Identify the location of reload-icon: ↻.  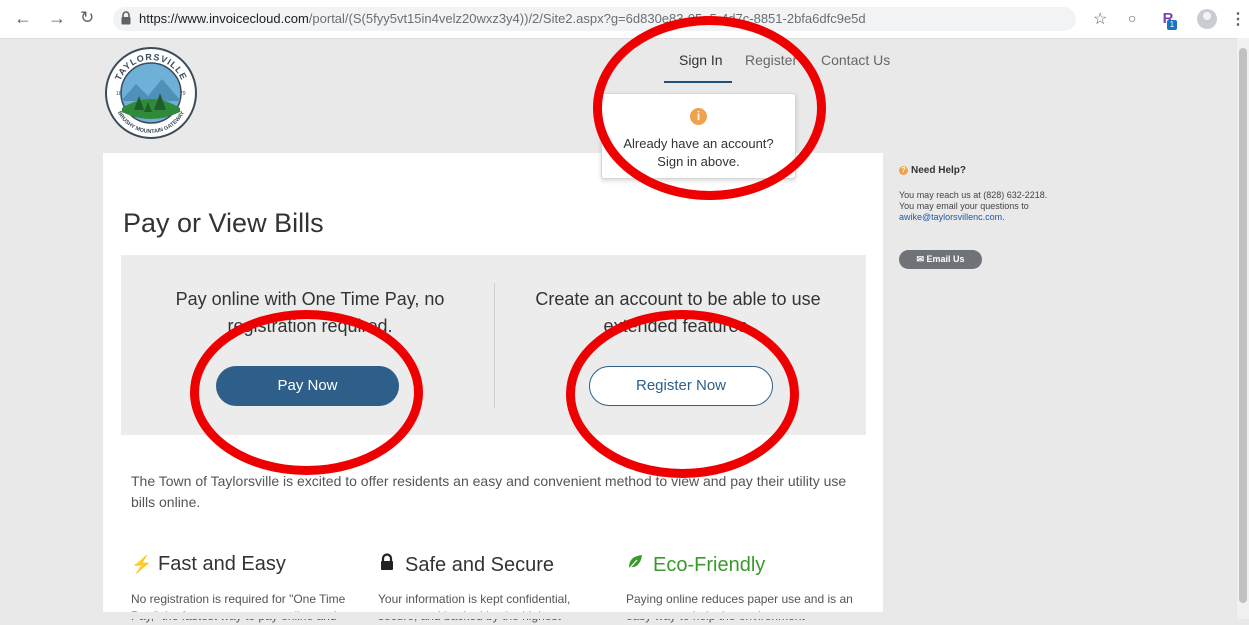
(87, 18).